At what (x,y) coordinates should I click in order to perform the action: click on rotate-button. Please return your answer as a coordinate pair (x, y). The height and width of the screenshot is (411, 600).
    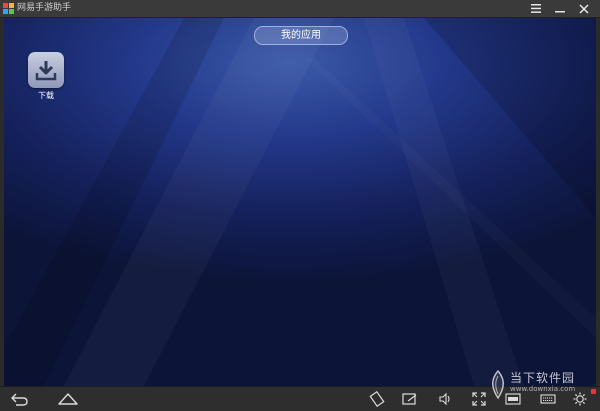
    Looking at the image, I should click on (377, 399).